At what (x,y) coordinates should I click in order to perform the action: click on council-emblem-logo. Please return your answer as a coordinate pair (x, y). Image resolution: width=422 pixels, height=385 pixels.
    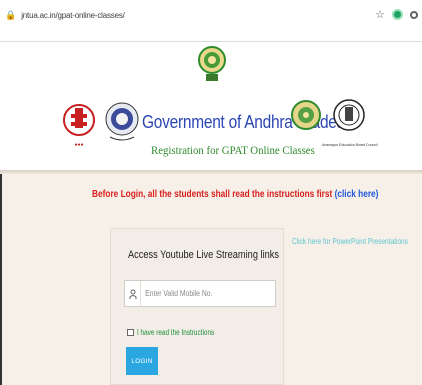
    Looking at the image, I should click on (349, 115).